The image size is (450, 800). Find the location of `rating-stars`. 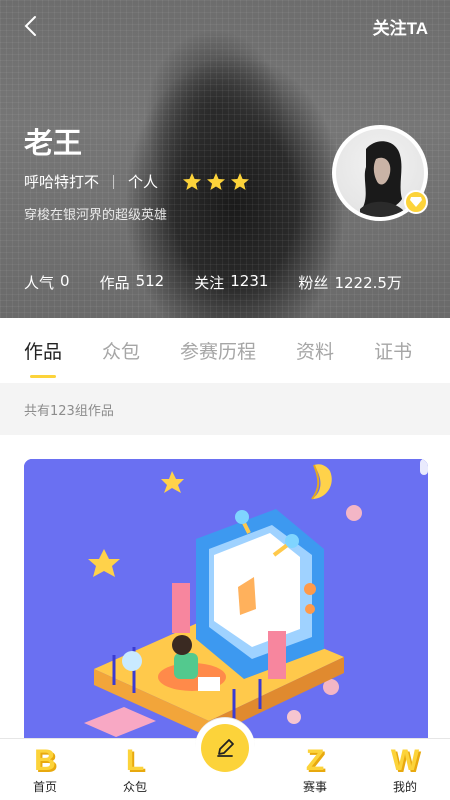

rating-stars is located at coordinates (216, 182).